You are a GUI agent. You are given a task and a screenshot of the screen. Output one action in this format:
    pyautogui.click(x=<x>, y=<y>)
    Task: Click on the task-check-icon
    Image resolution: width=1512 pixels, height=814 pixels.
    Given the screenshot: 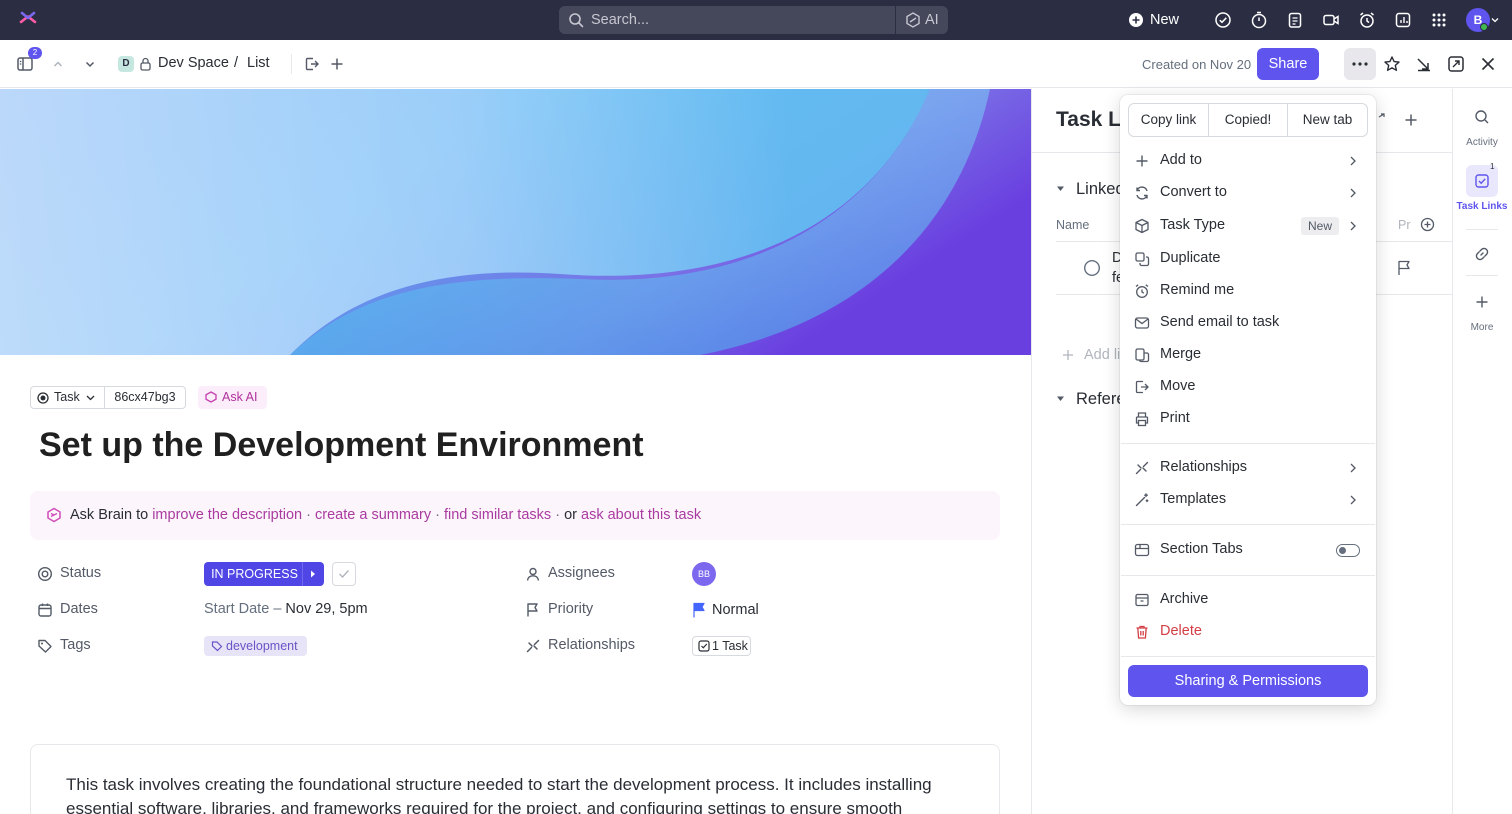 What is the action you would take?
    pyautogui.click(x=704, y=646)
    